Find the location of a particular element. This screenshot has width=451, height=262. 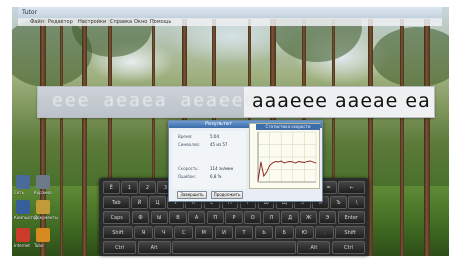

keyboard-key: Б is located at coordinates (284, 232).